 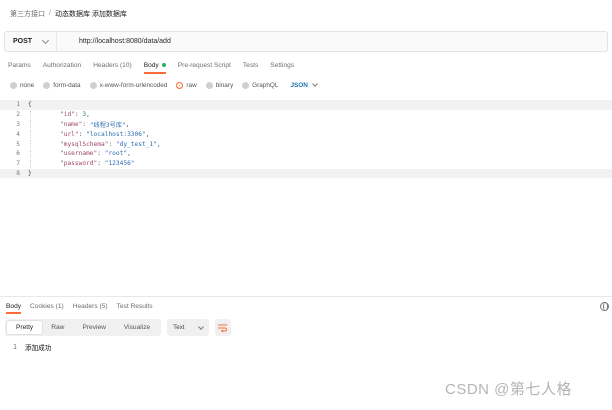 What do you see at coordinates (67, 115) in the screenshot?
I see `json-key: "id"` at bounding box center [67, 115].